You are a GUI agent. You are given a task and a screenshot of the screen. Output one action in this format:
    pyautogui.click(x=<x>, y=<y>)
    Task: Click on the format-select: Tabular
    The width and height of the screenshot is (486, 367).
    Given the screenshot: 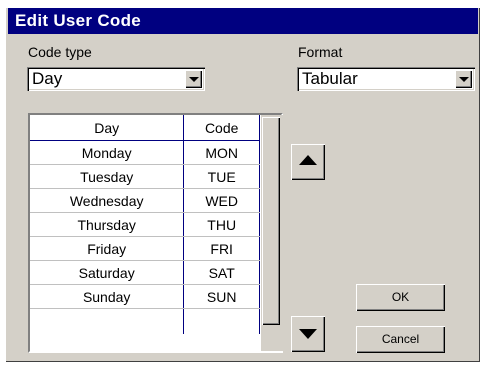 What is the action you would take?
    pyautogui.click(x=386, y=79)
    